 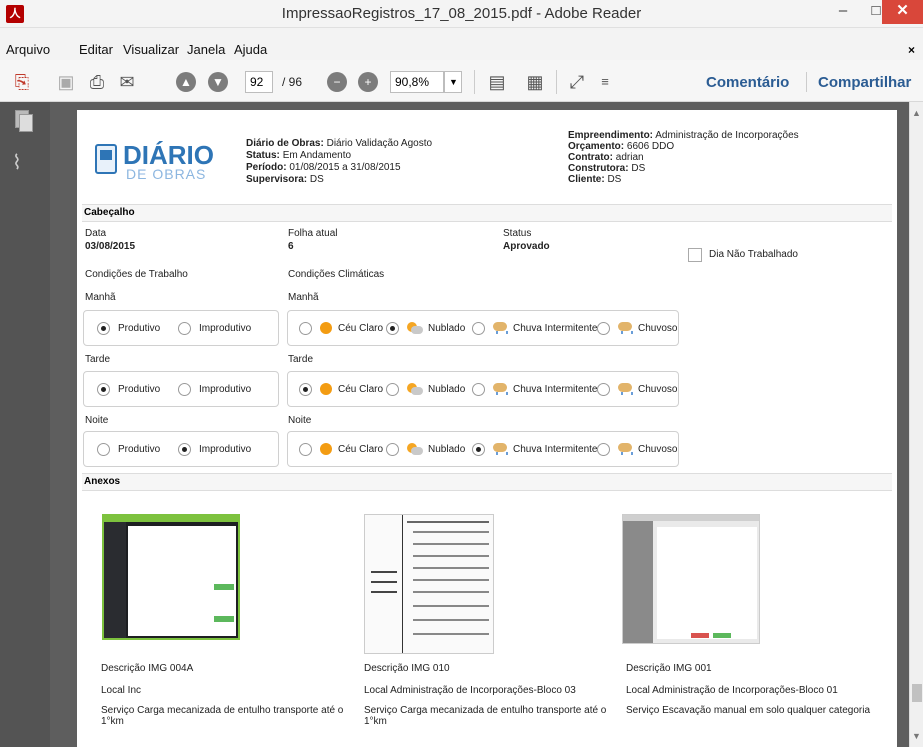 What do you see at coordinates (166, 174) in the screenshot?
I see `logo-subtitle: DE OBRAS` at bounding box center [166, 174].